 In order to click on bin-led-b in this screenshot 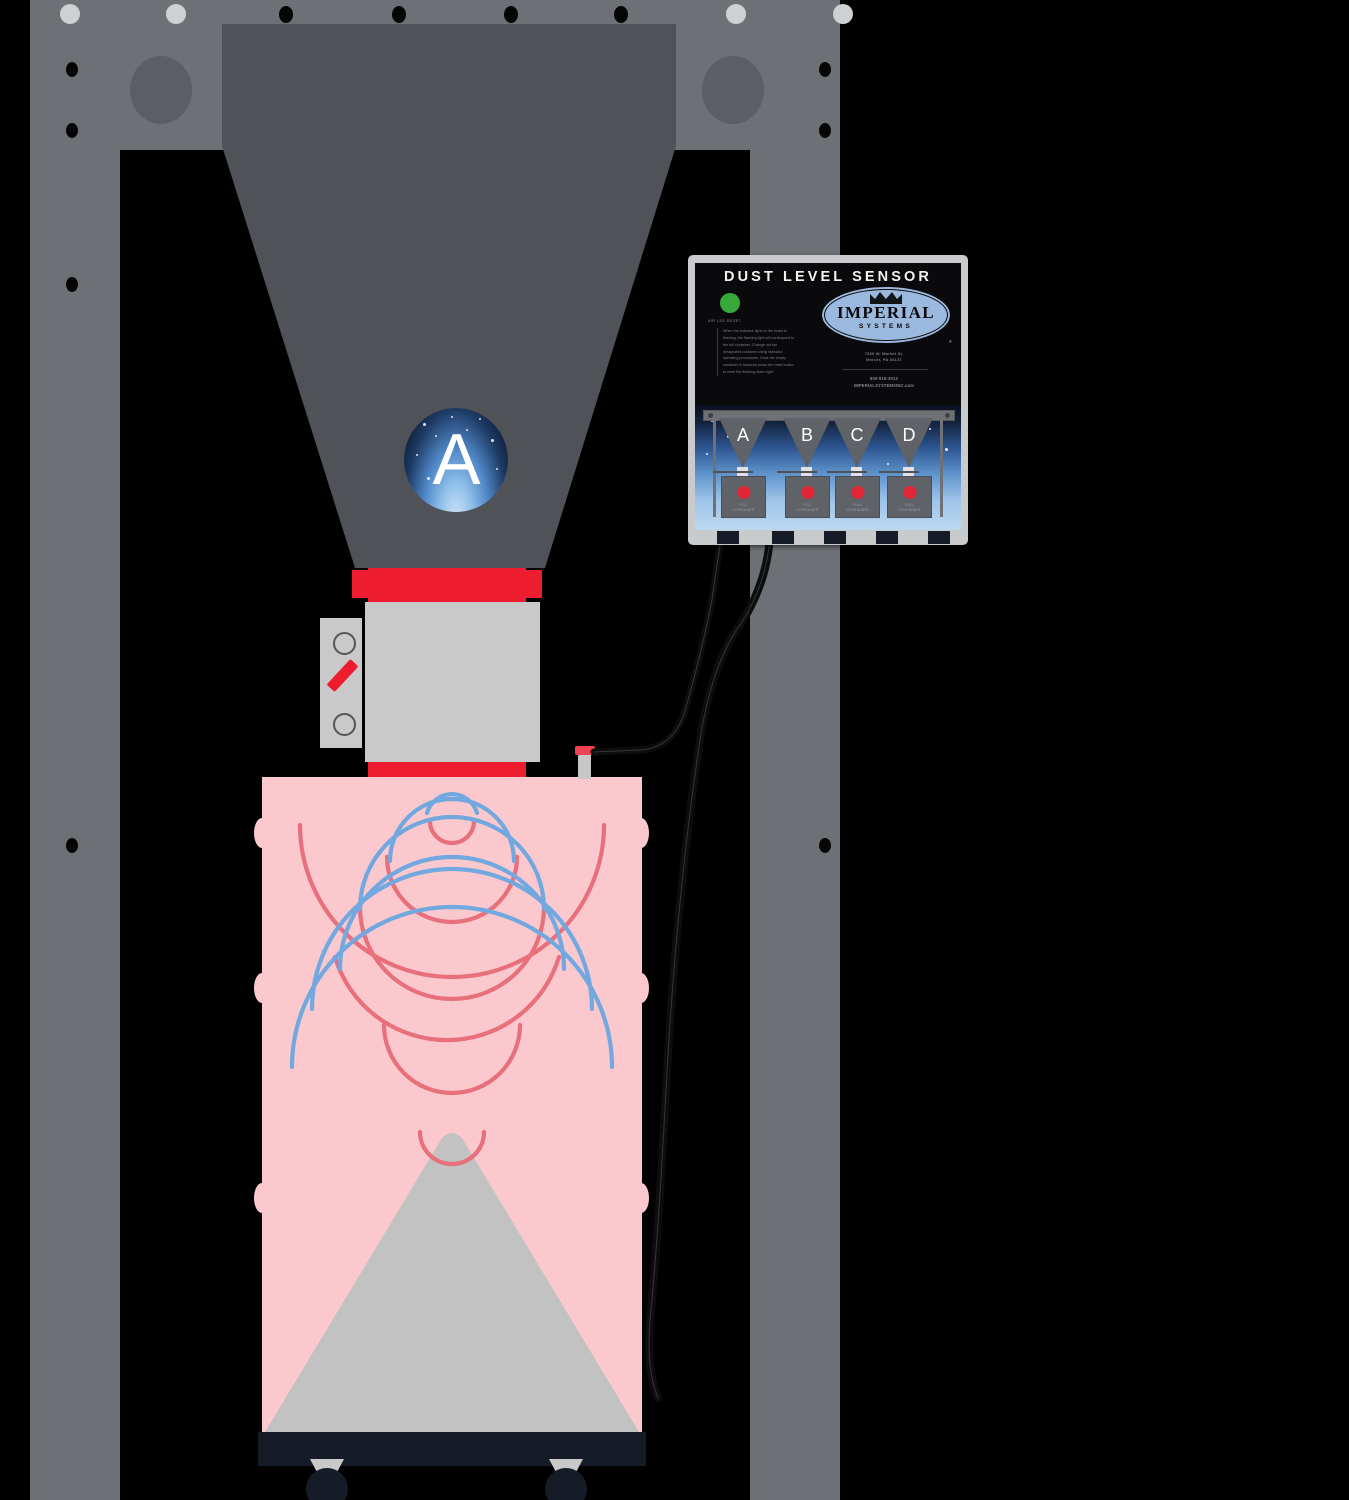, I will do `click(807, 492)`.